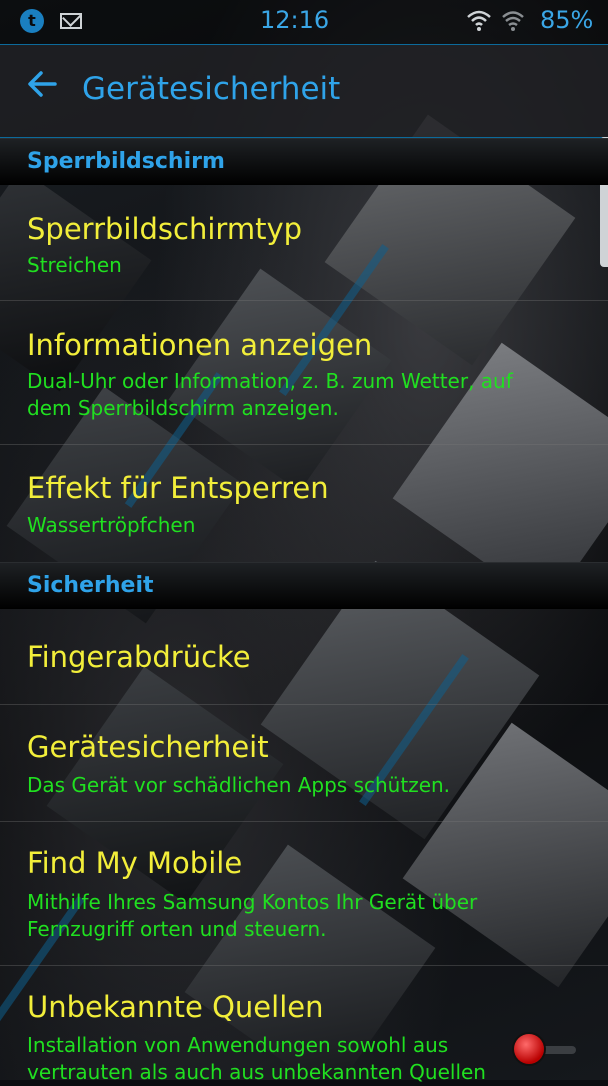 The width and height of the screenshot is (608, 1086). I want to click on signal-icon, so click(513, 21).